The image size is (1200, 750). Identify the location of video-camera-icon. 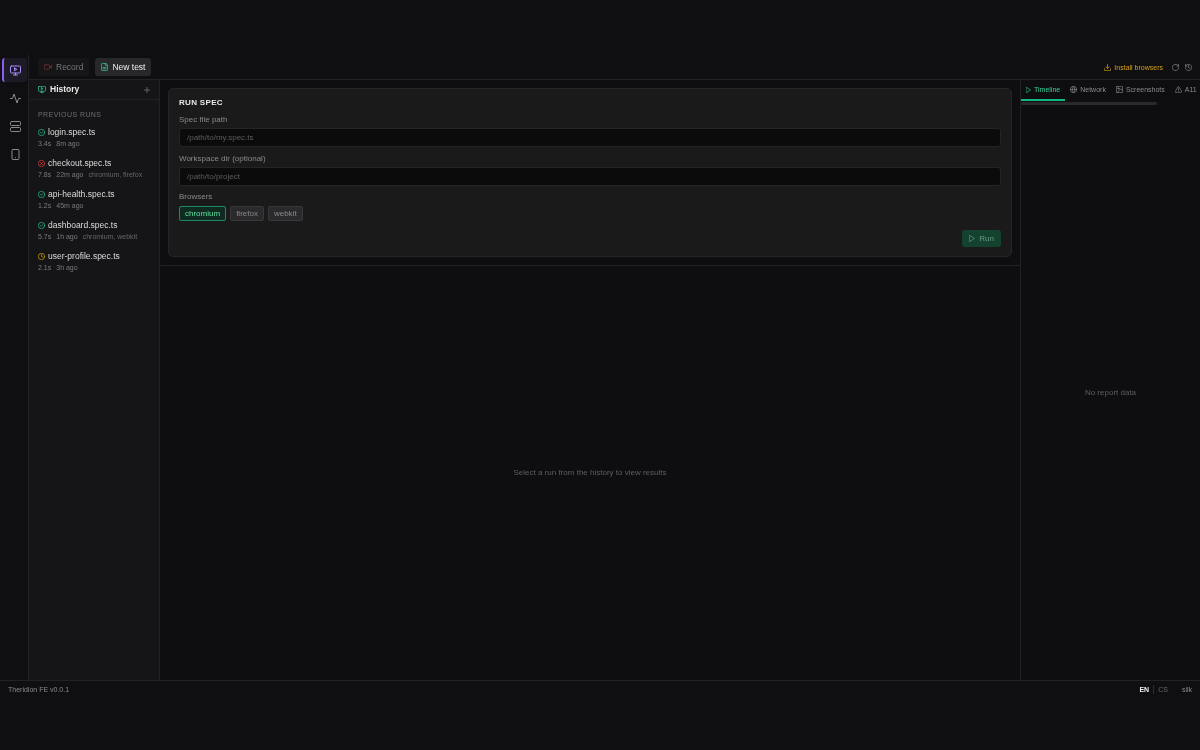
(48, 67).